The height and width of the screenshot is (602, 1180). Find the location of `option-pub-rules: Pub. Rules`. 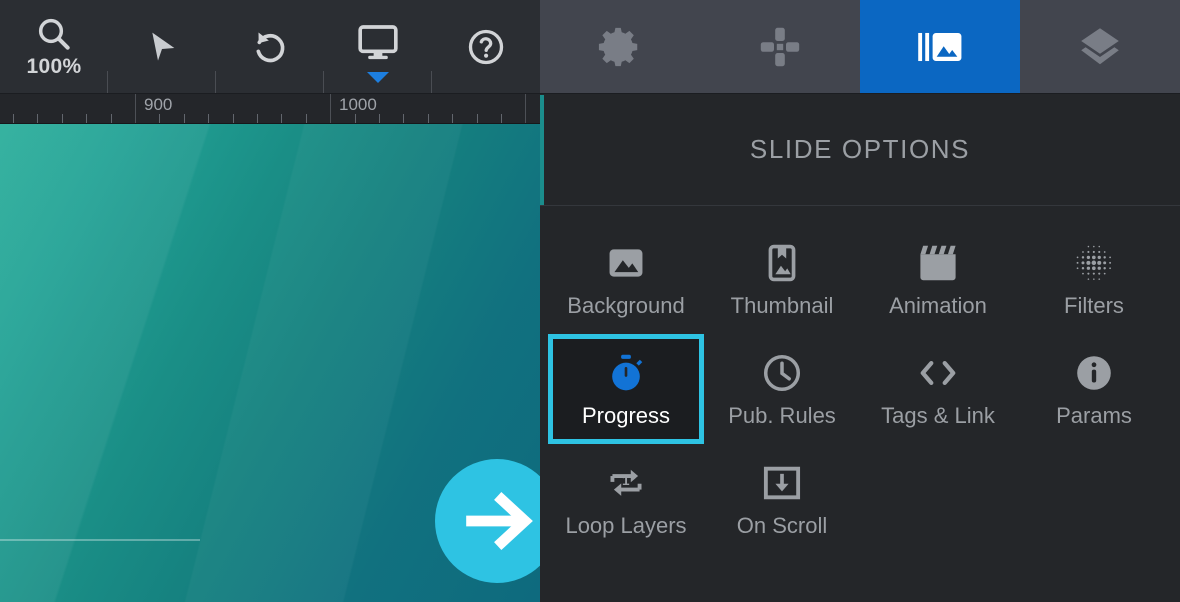

option-pub-rules: Pub. Rules is located at coordinates (782, 389).